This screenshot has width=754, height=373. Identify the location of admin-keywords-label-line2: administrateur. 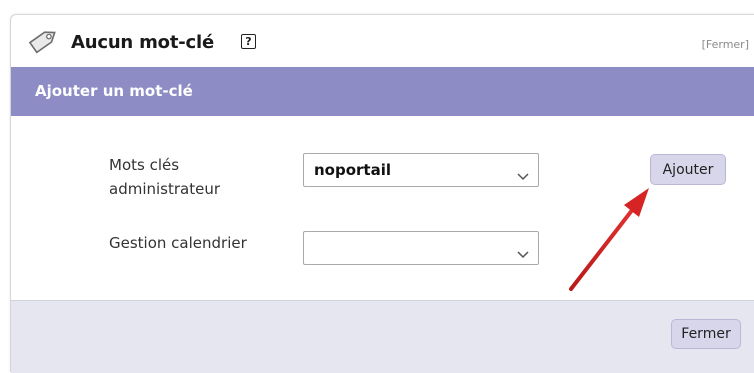
(165, 189).